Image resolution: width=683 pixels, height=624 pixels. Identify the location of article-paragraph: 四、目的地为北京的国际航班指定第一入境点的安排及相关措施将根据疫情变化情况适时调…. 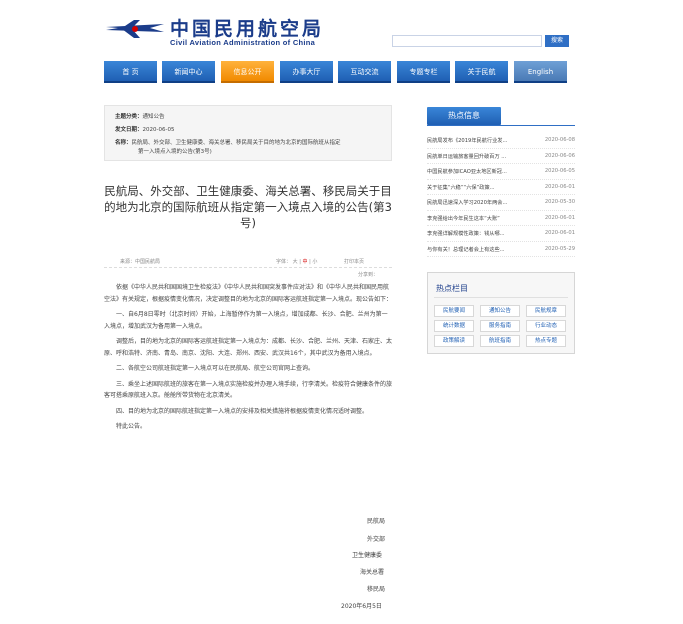
(242, 411).